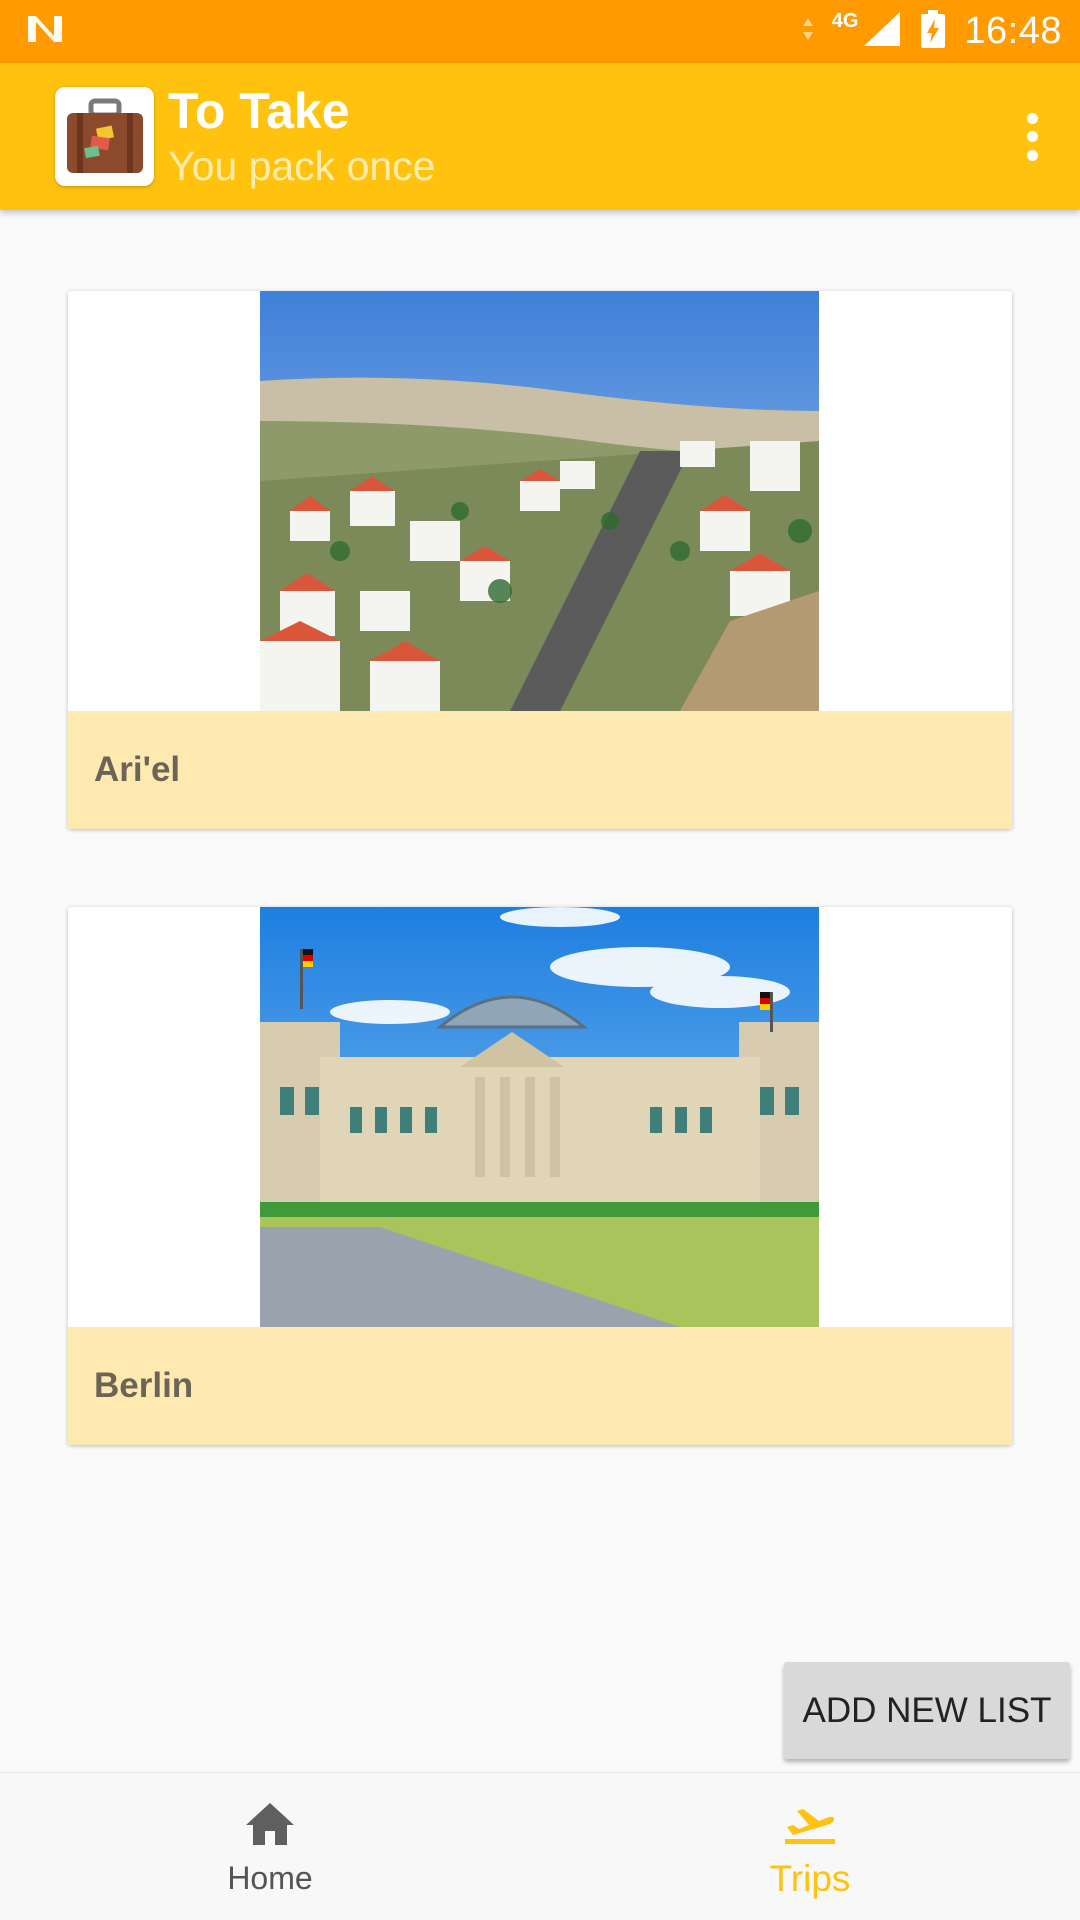 The height and width of the screenshot is (1920, 1080). What do you see at coordinates (808, 31) in the screenshot?
I see `data-arrows-icon` at bounding box center [808, 31].